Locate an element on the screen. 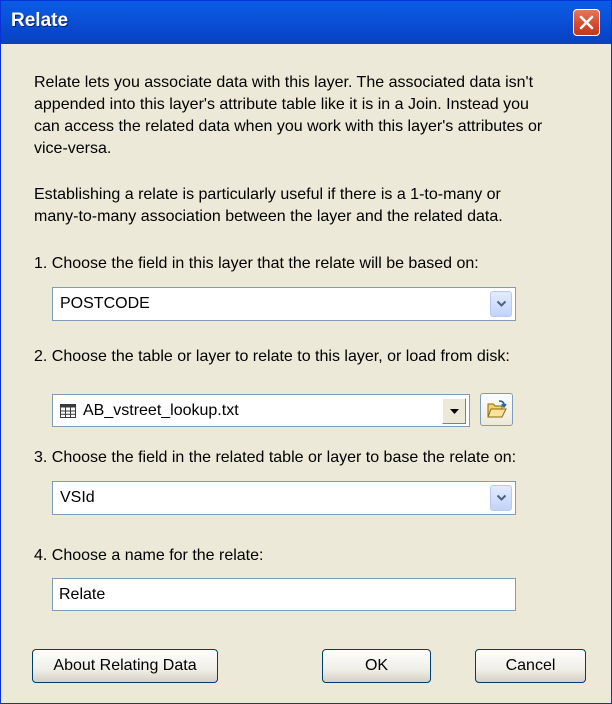 The height and width of the screenshot is (704, 612). related-table-value: AB_vstreet_lookup.txt is located at coordinates (161, 410).